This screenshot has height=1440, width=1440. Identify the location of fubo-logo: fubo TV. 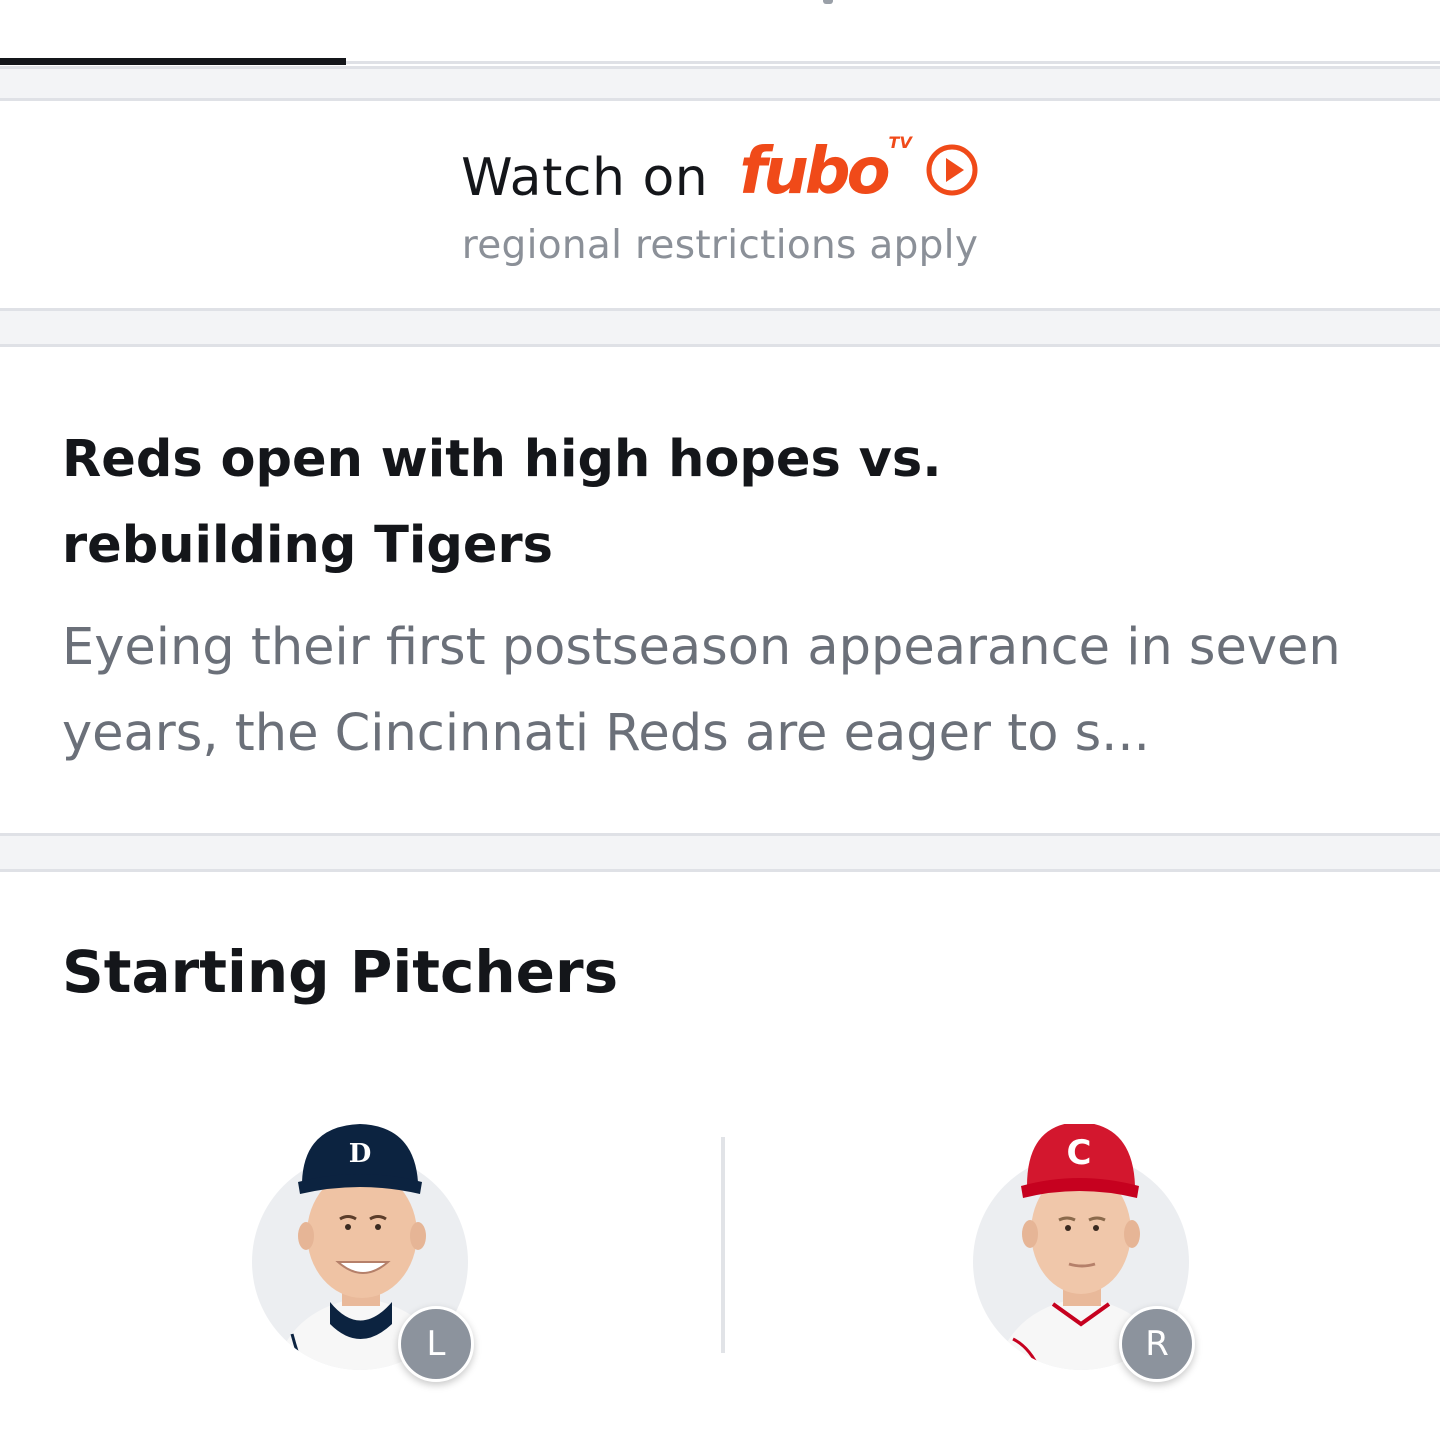
(859, 170).